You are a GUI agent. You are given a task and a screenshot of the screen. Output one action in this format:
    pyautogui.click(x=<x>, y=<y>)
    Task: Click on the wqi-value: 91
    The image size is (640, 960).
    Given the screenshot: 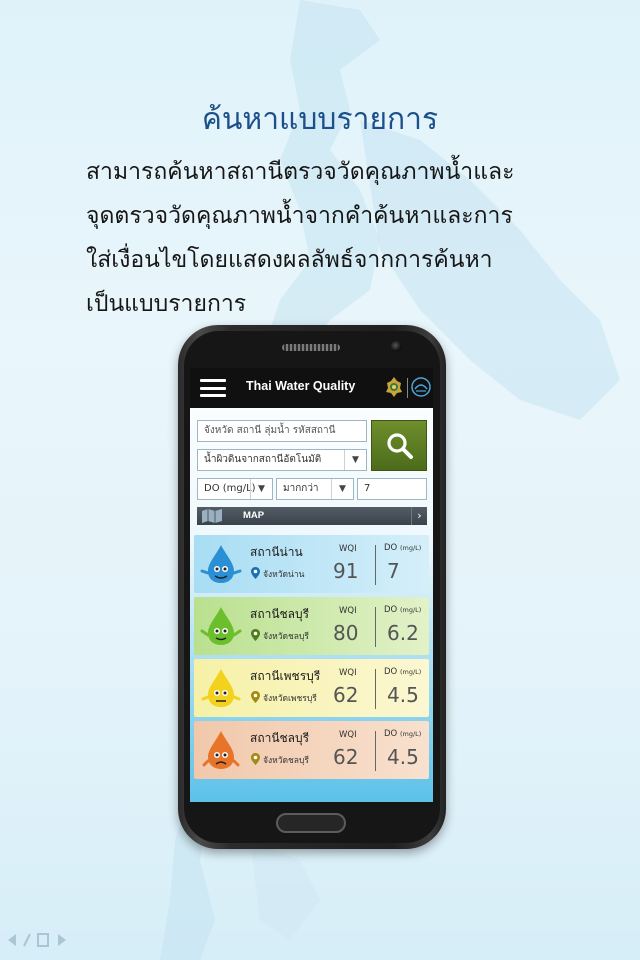 What is the action you would take?
    pyautogui.click(x=346, y=571)
    